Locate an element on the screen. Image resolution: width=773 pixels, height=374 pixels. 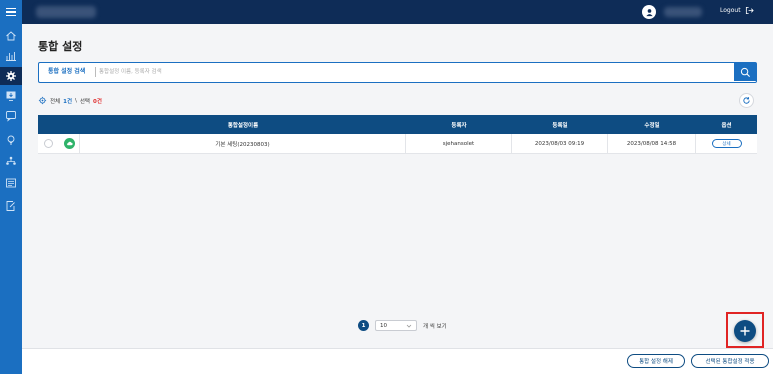
logout-button: Logout is located at coordinates (737, 10).